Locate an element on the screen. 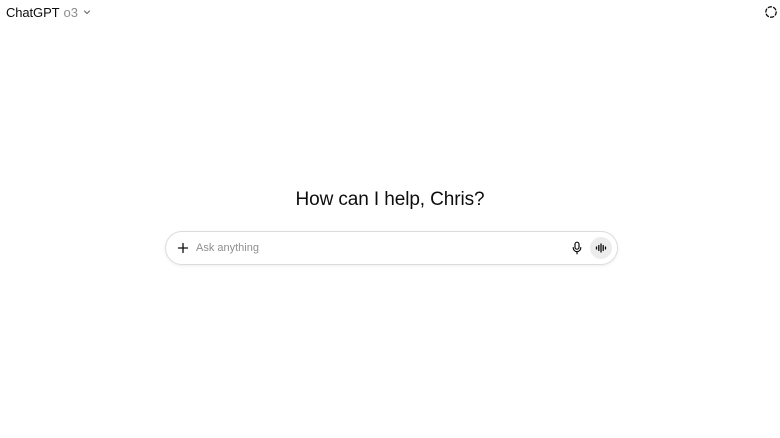  voice-waveform-icon is located at coordinates (601, 248).